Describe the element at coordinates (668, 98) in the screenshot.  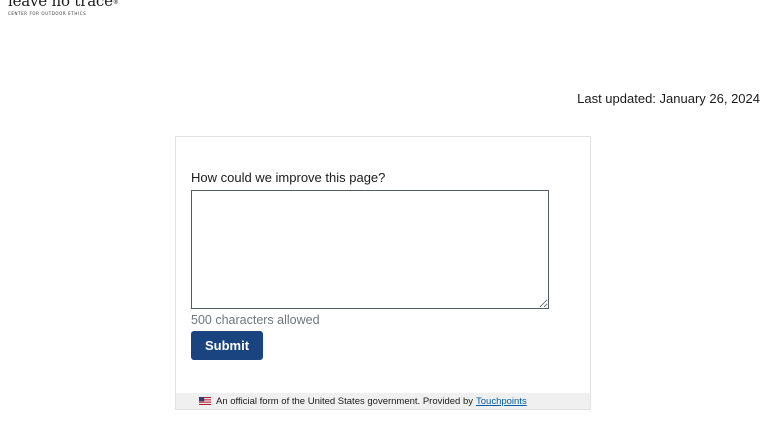
I see `last-updated-text: Last updated: January 26, 2024` at that location.